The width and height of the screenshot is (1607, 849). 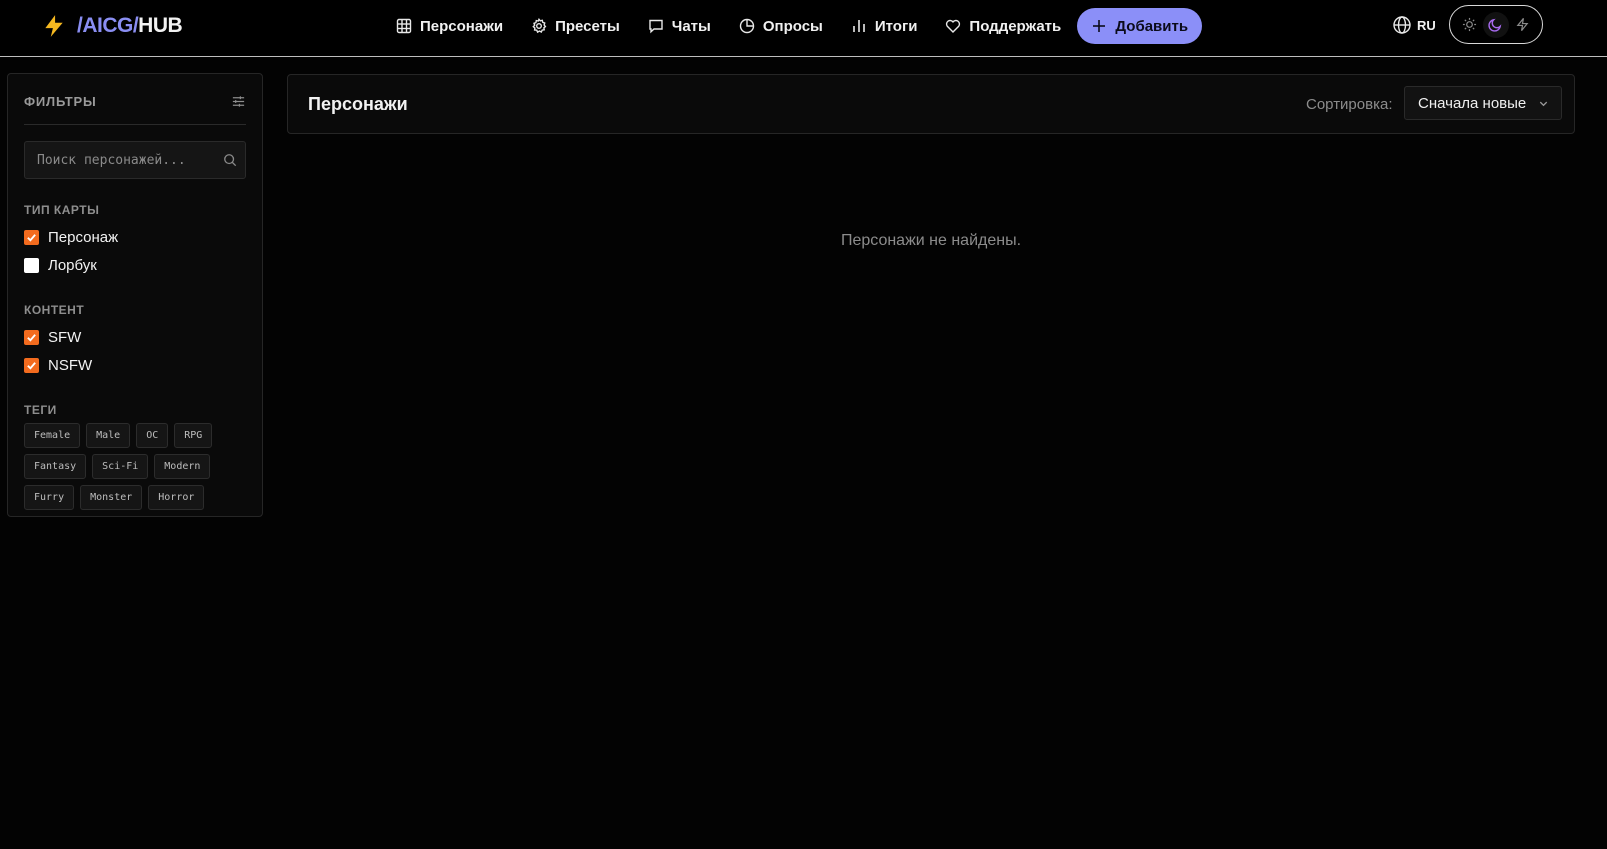 I want to click on sliders-icon, so click(x=238, y=101).